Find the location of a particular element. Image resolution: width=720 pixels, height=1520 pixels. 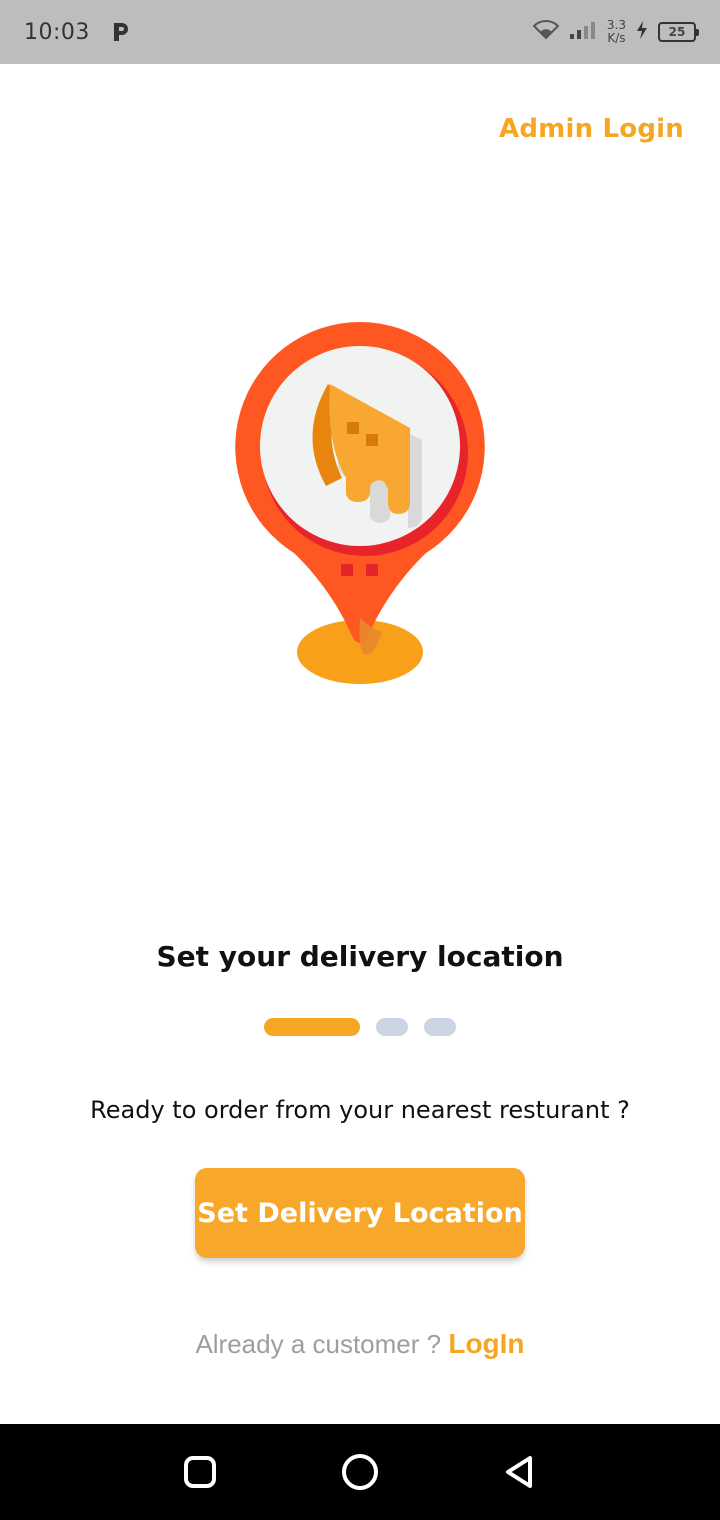

recents-square-icon is located at coordinates (200, 1472).